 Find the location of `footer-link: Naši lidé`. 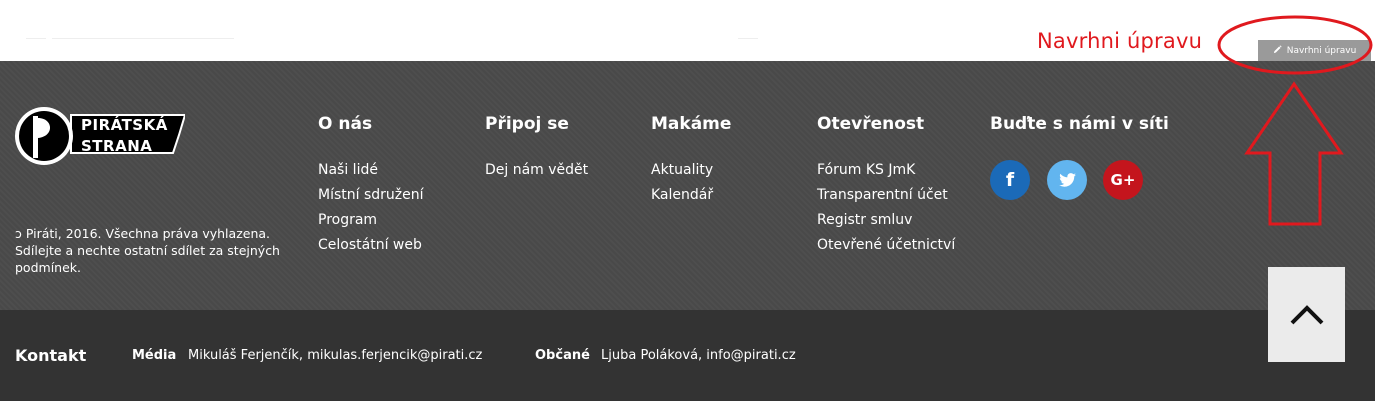

footer-link: Naši lidé is located at coordinates (371, 170).